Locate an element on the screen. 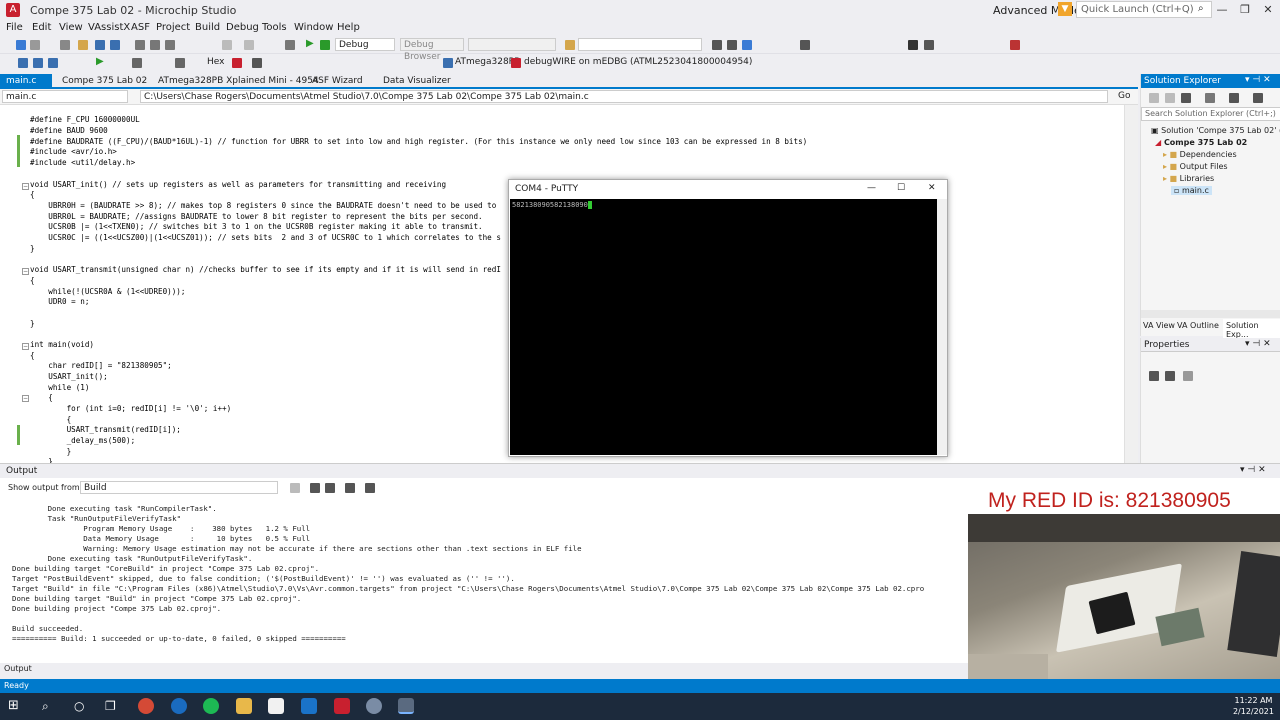 This screenshot has width=1280, height=720. tree-item-dependencies: ▸ ■ Dependencies is located at coordinates (1200, 154).